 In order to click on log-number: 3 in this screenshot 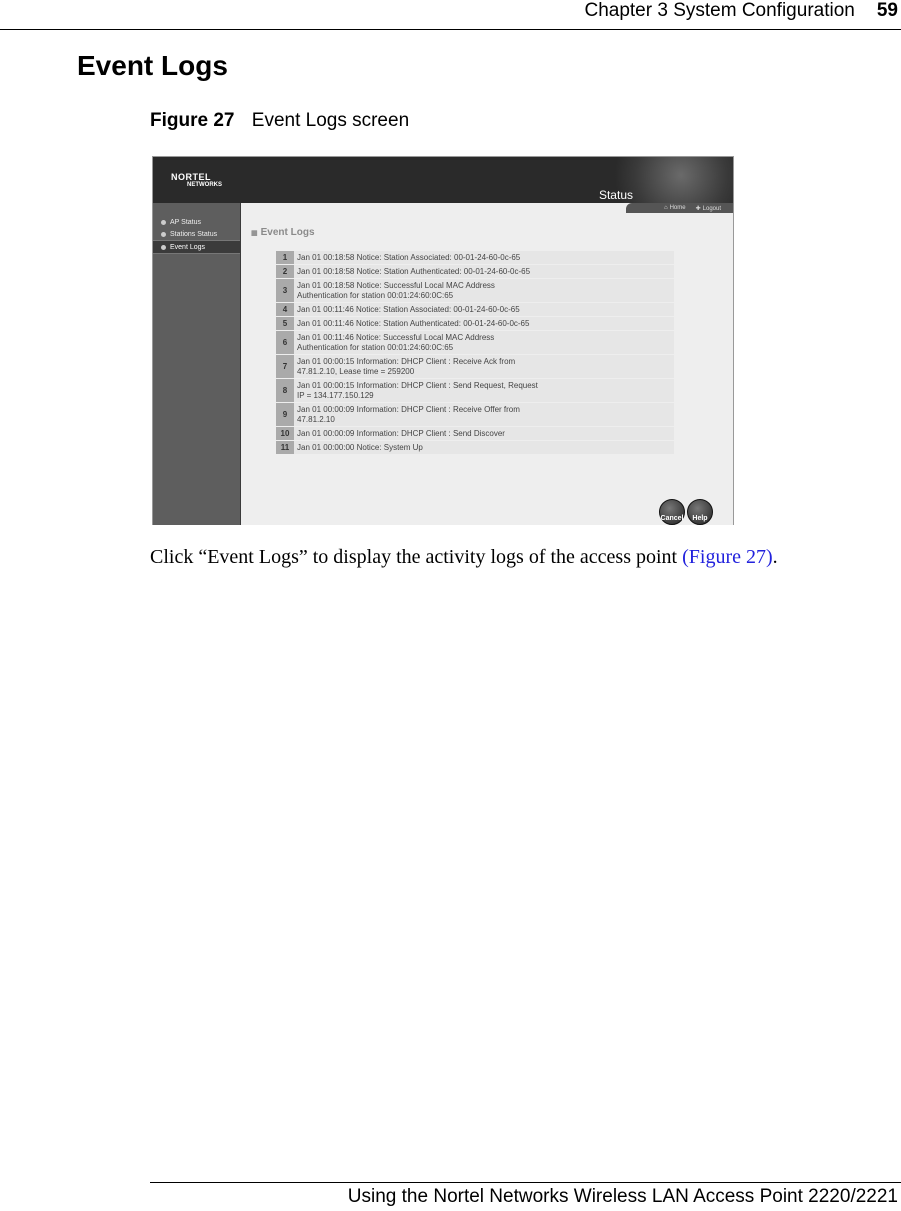, I will do `click(285, 290)`.